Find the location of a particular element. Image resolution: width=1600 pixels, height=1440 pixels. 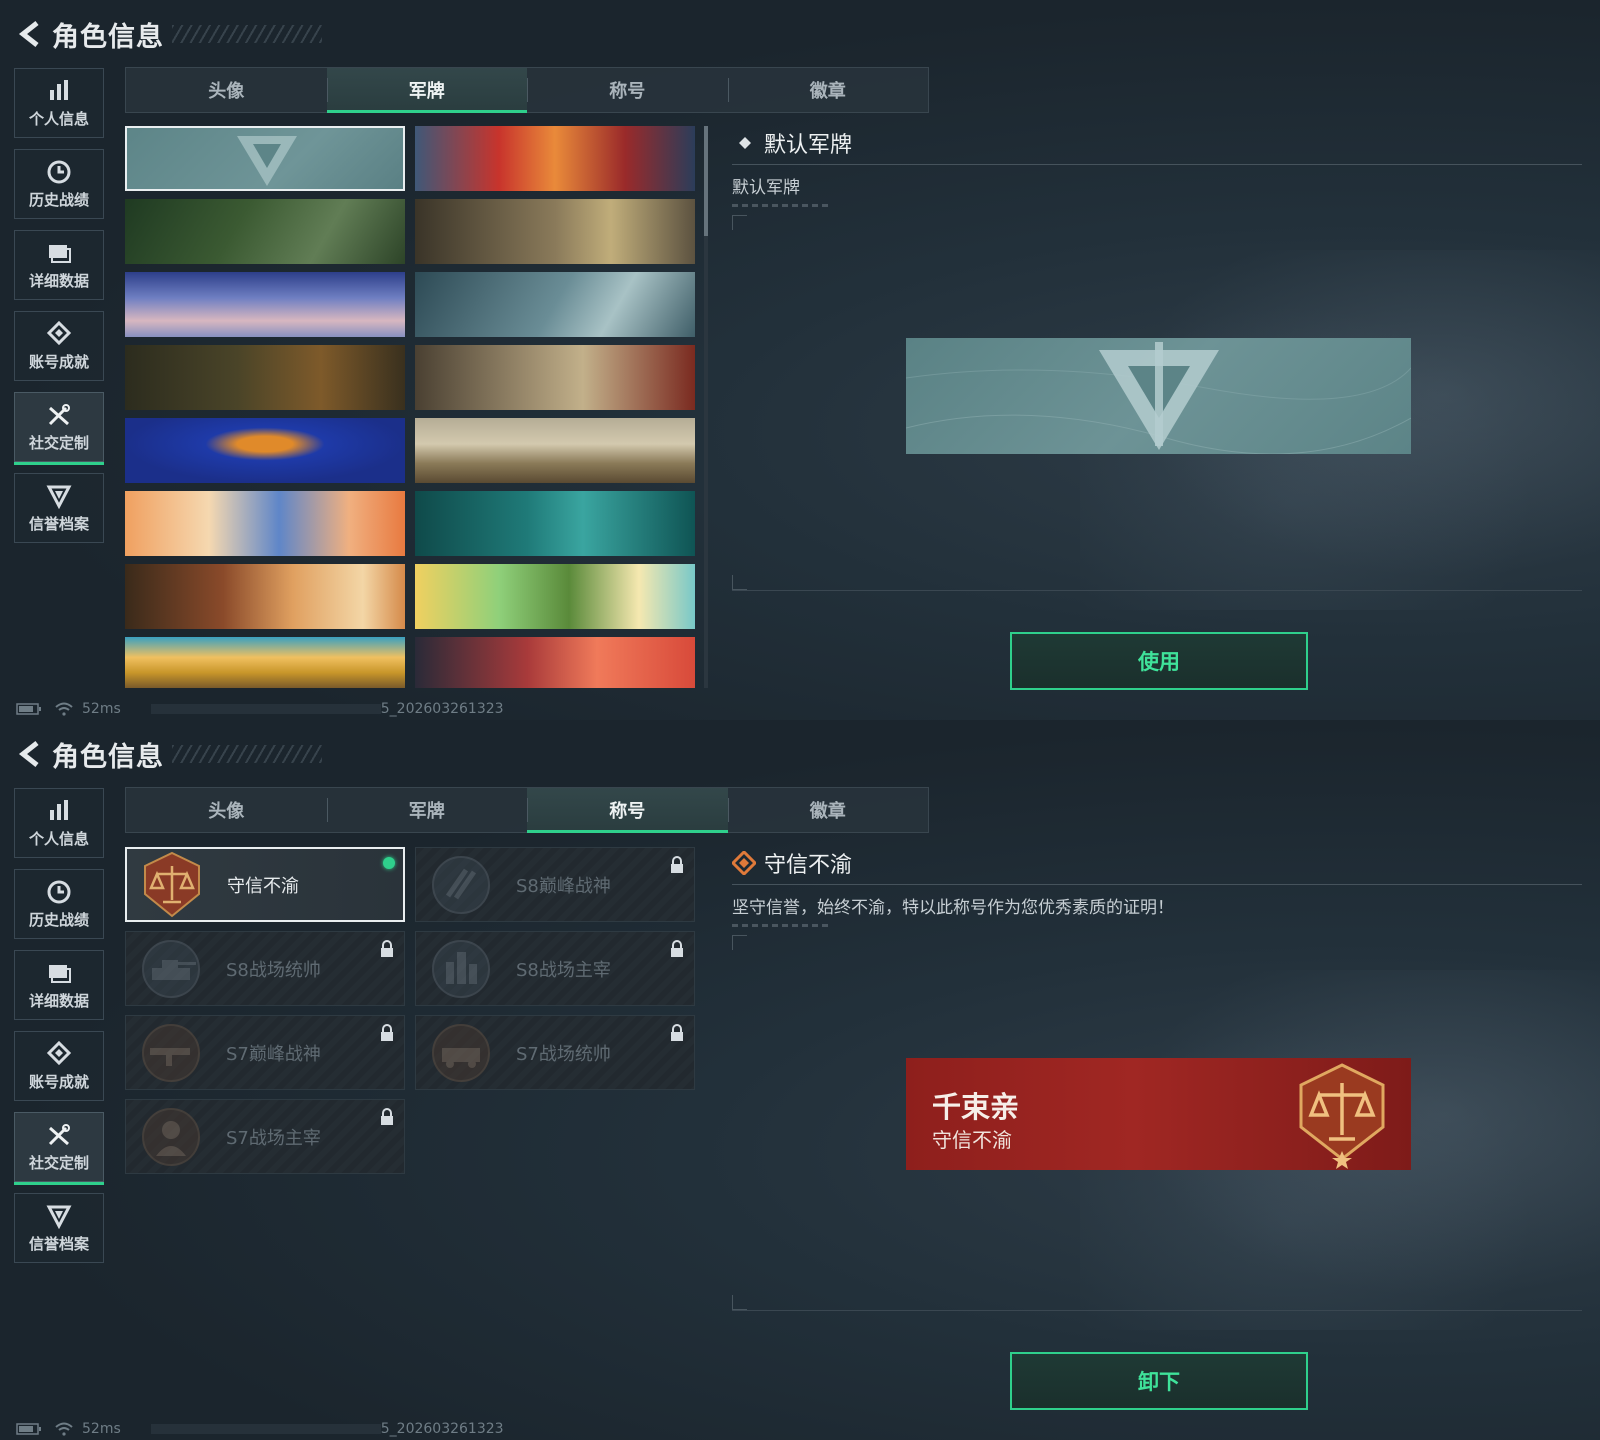

bar-chart-icon is located at coordinates (59, 89).